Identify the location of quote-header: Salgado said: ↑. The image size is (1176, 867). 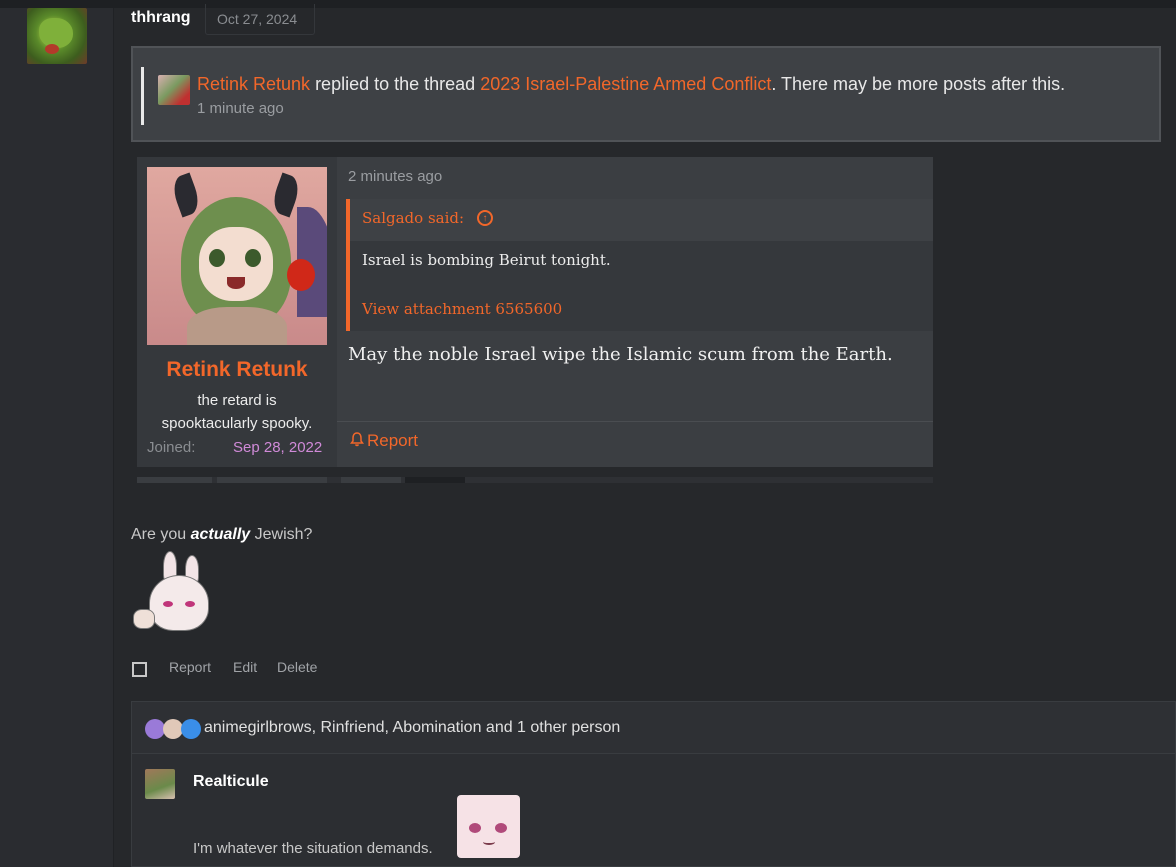
(641, 220).